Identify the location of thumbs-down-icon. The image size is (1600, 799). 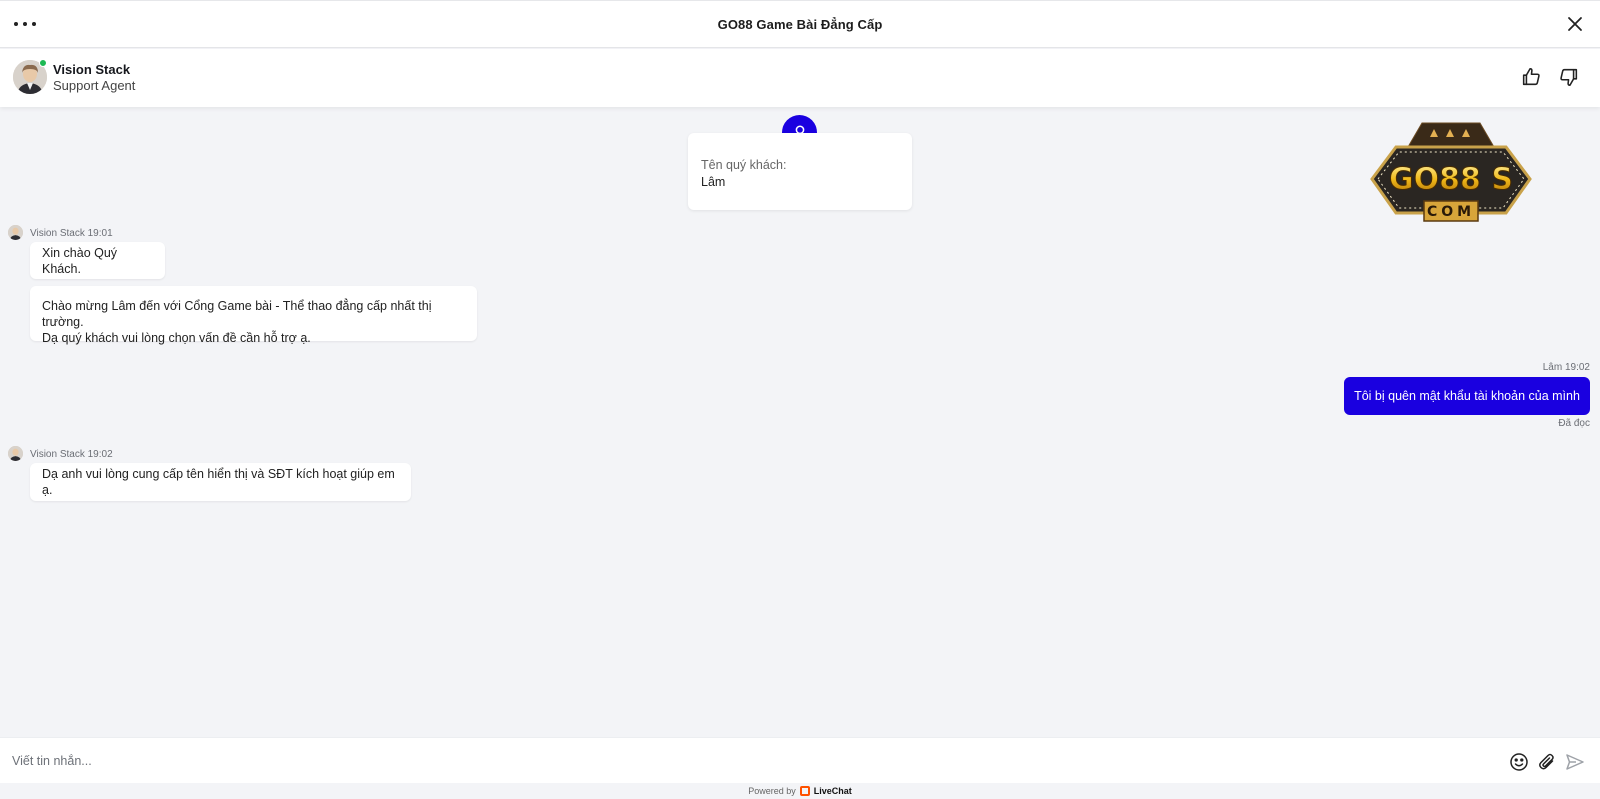
(1569, 77).